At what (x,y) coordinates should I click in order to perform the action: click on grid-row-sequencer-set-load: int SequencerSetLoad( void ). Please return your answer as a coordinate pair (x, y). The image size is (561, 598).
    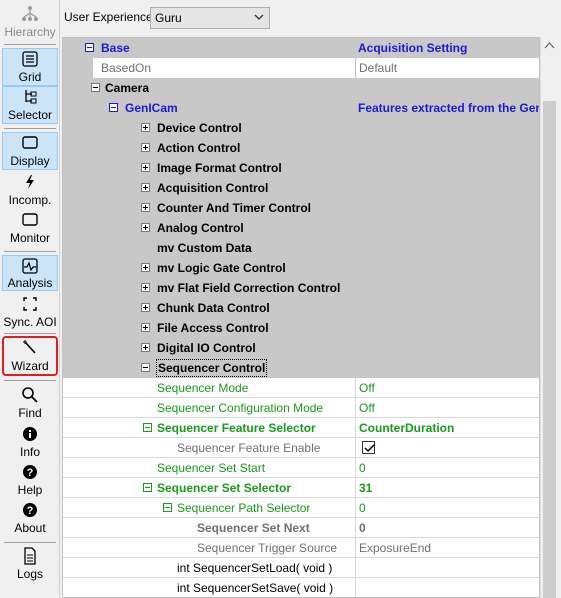
    Looking at the image, I should click on (301, 568).